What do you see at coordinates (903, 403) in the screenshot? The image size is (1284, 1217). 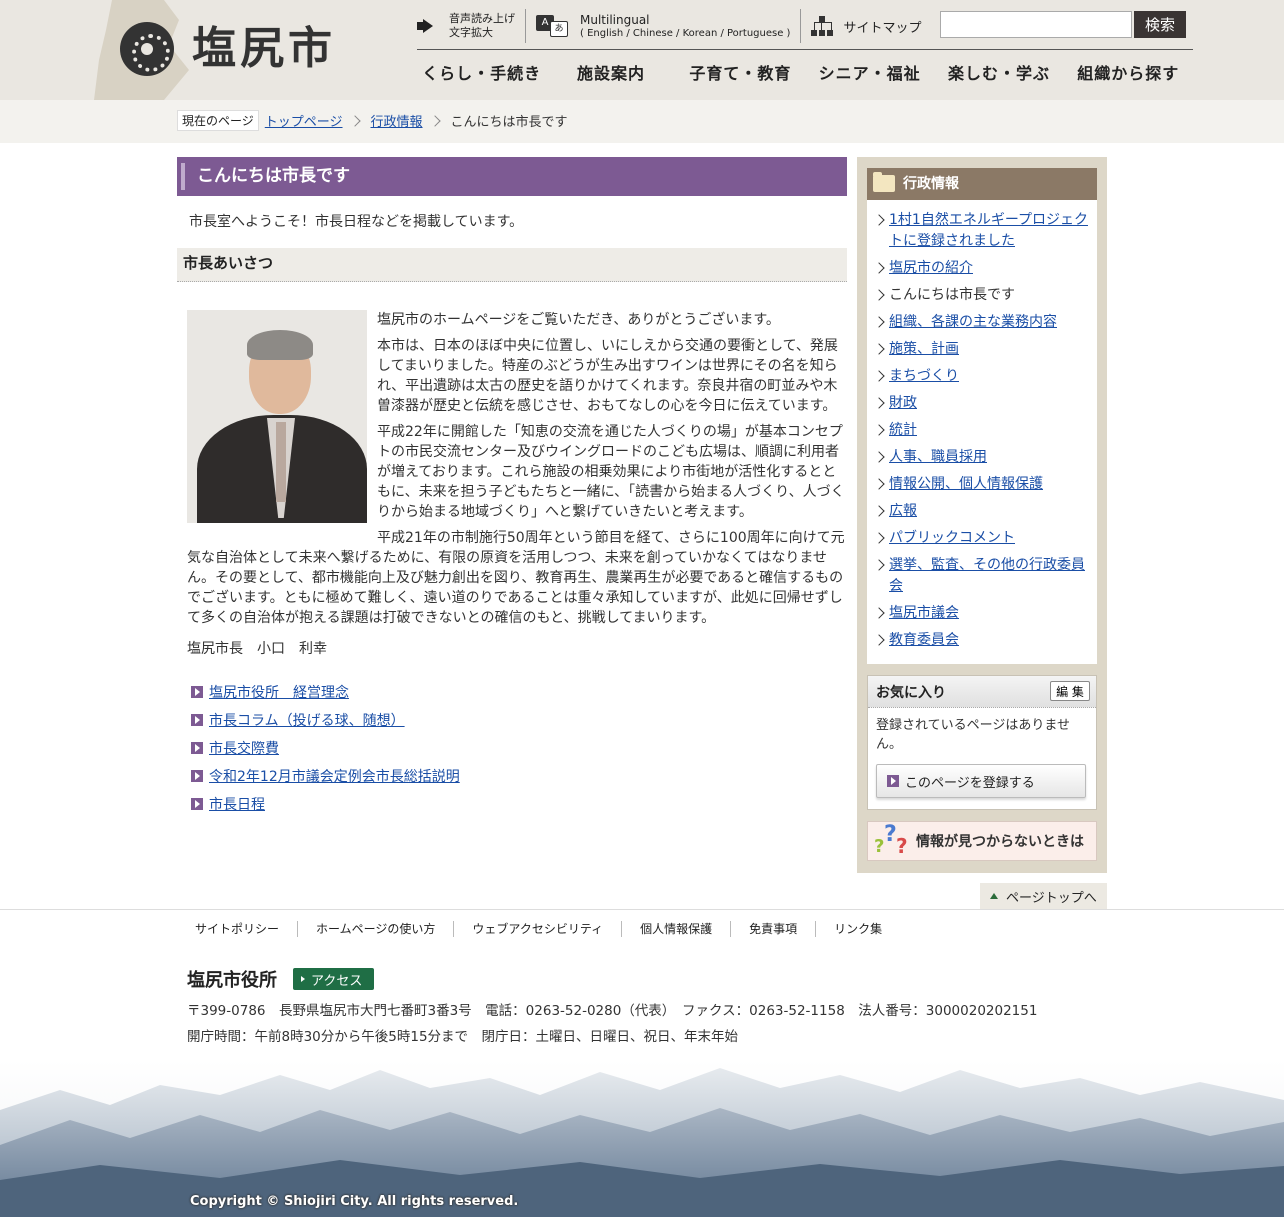 I see `sidebar-item-finance: 財政` at bounding box center [903, 403].